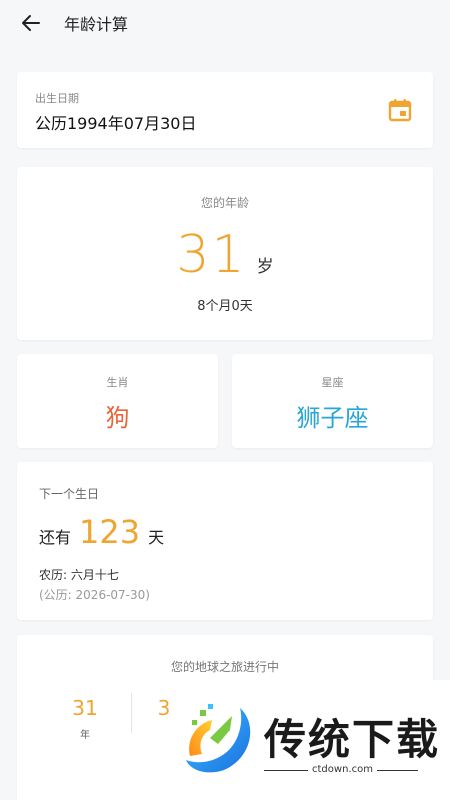 This screenshot has height=800, width=450. What do you see at coordinates (110, 532) in the screenshot?
I see `countdown-days: 123` at bounding box center [110, 532].